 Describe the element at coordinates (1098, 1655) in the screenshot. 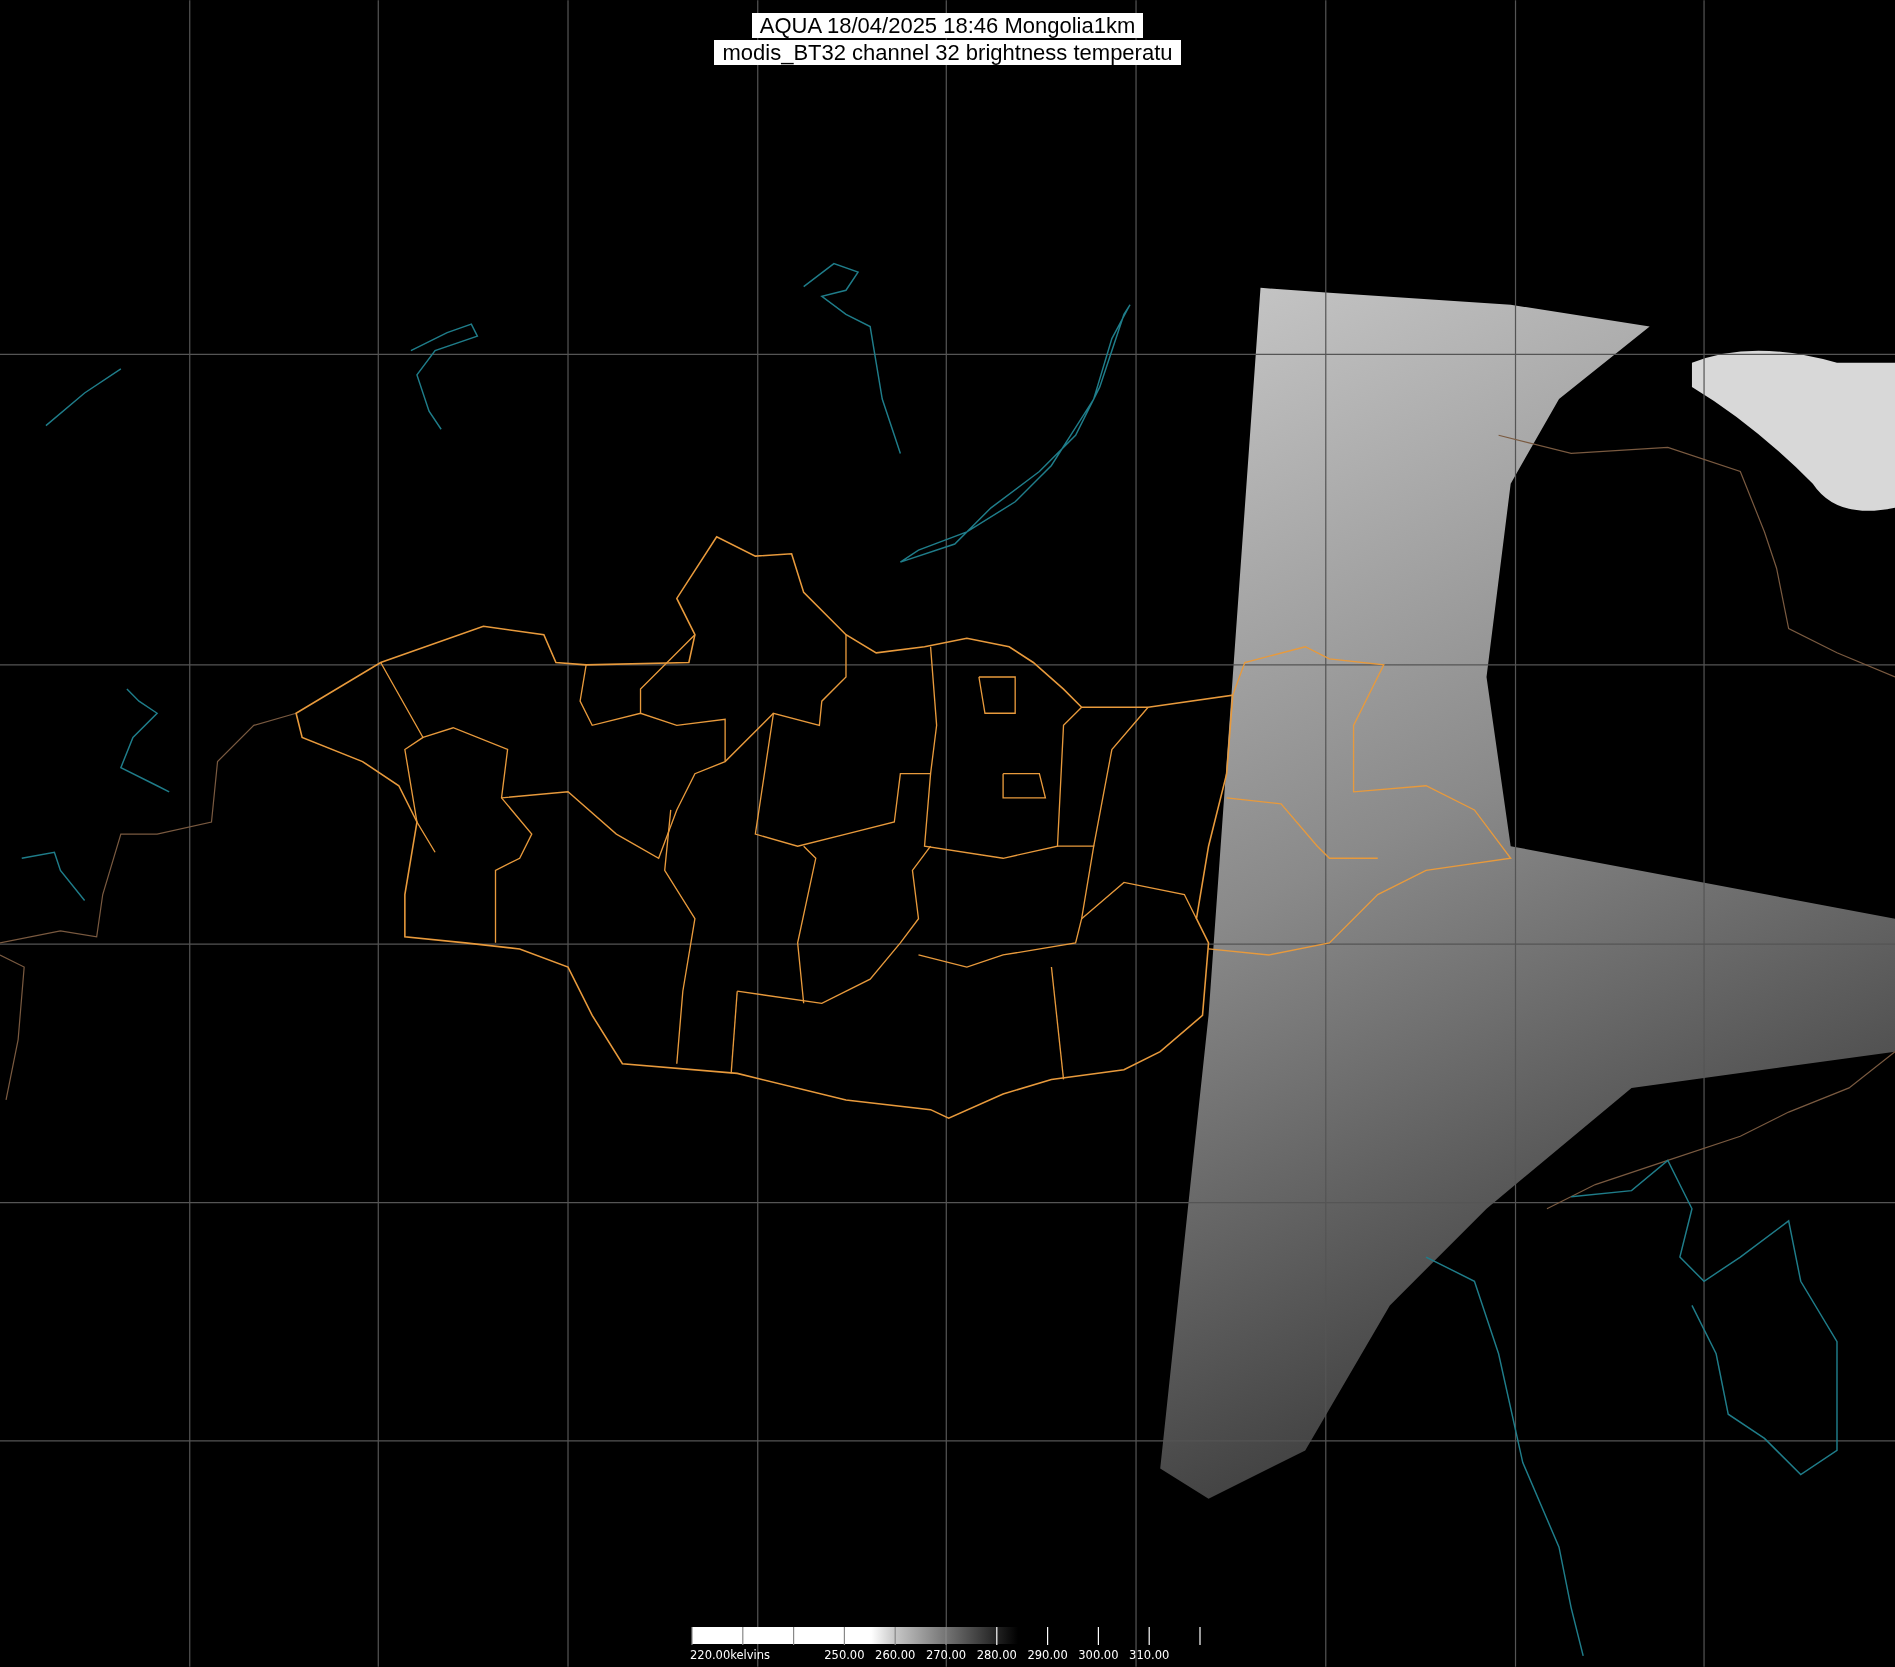

I see `scale-label: 300.00` at that location.